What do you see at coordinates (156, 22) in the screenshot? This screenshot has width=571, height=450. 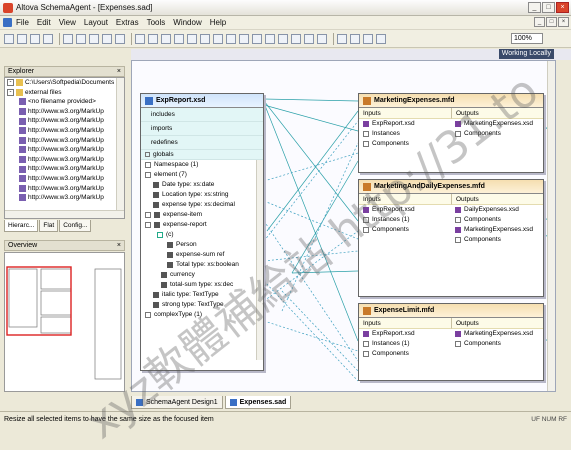 I see `menu-tools: Tools` at bounding box center [156, 22].